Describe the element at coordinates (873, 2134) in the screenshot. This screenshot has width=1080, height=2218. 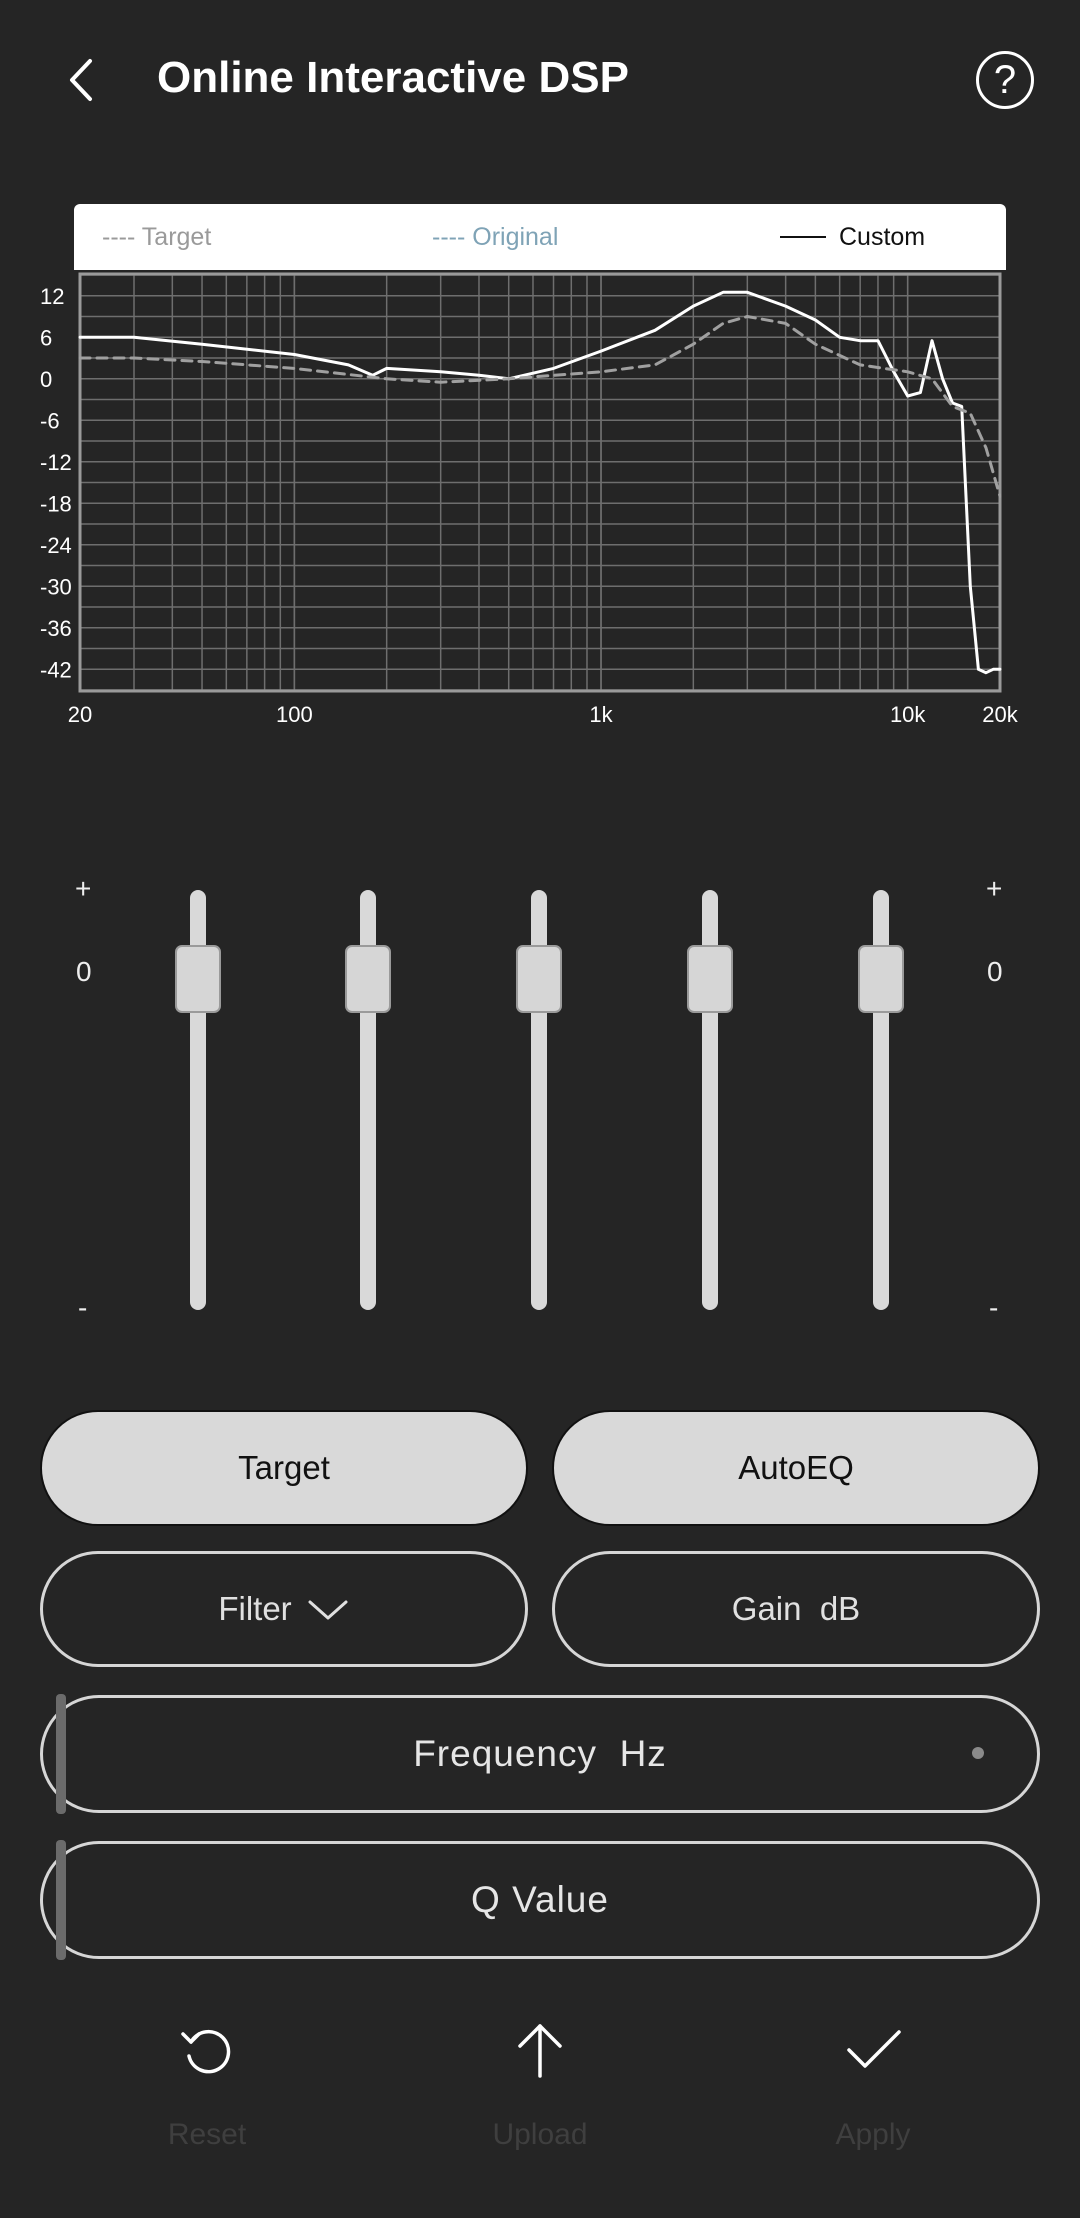
I see `apply-label: Apply` at that location.